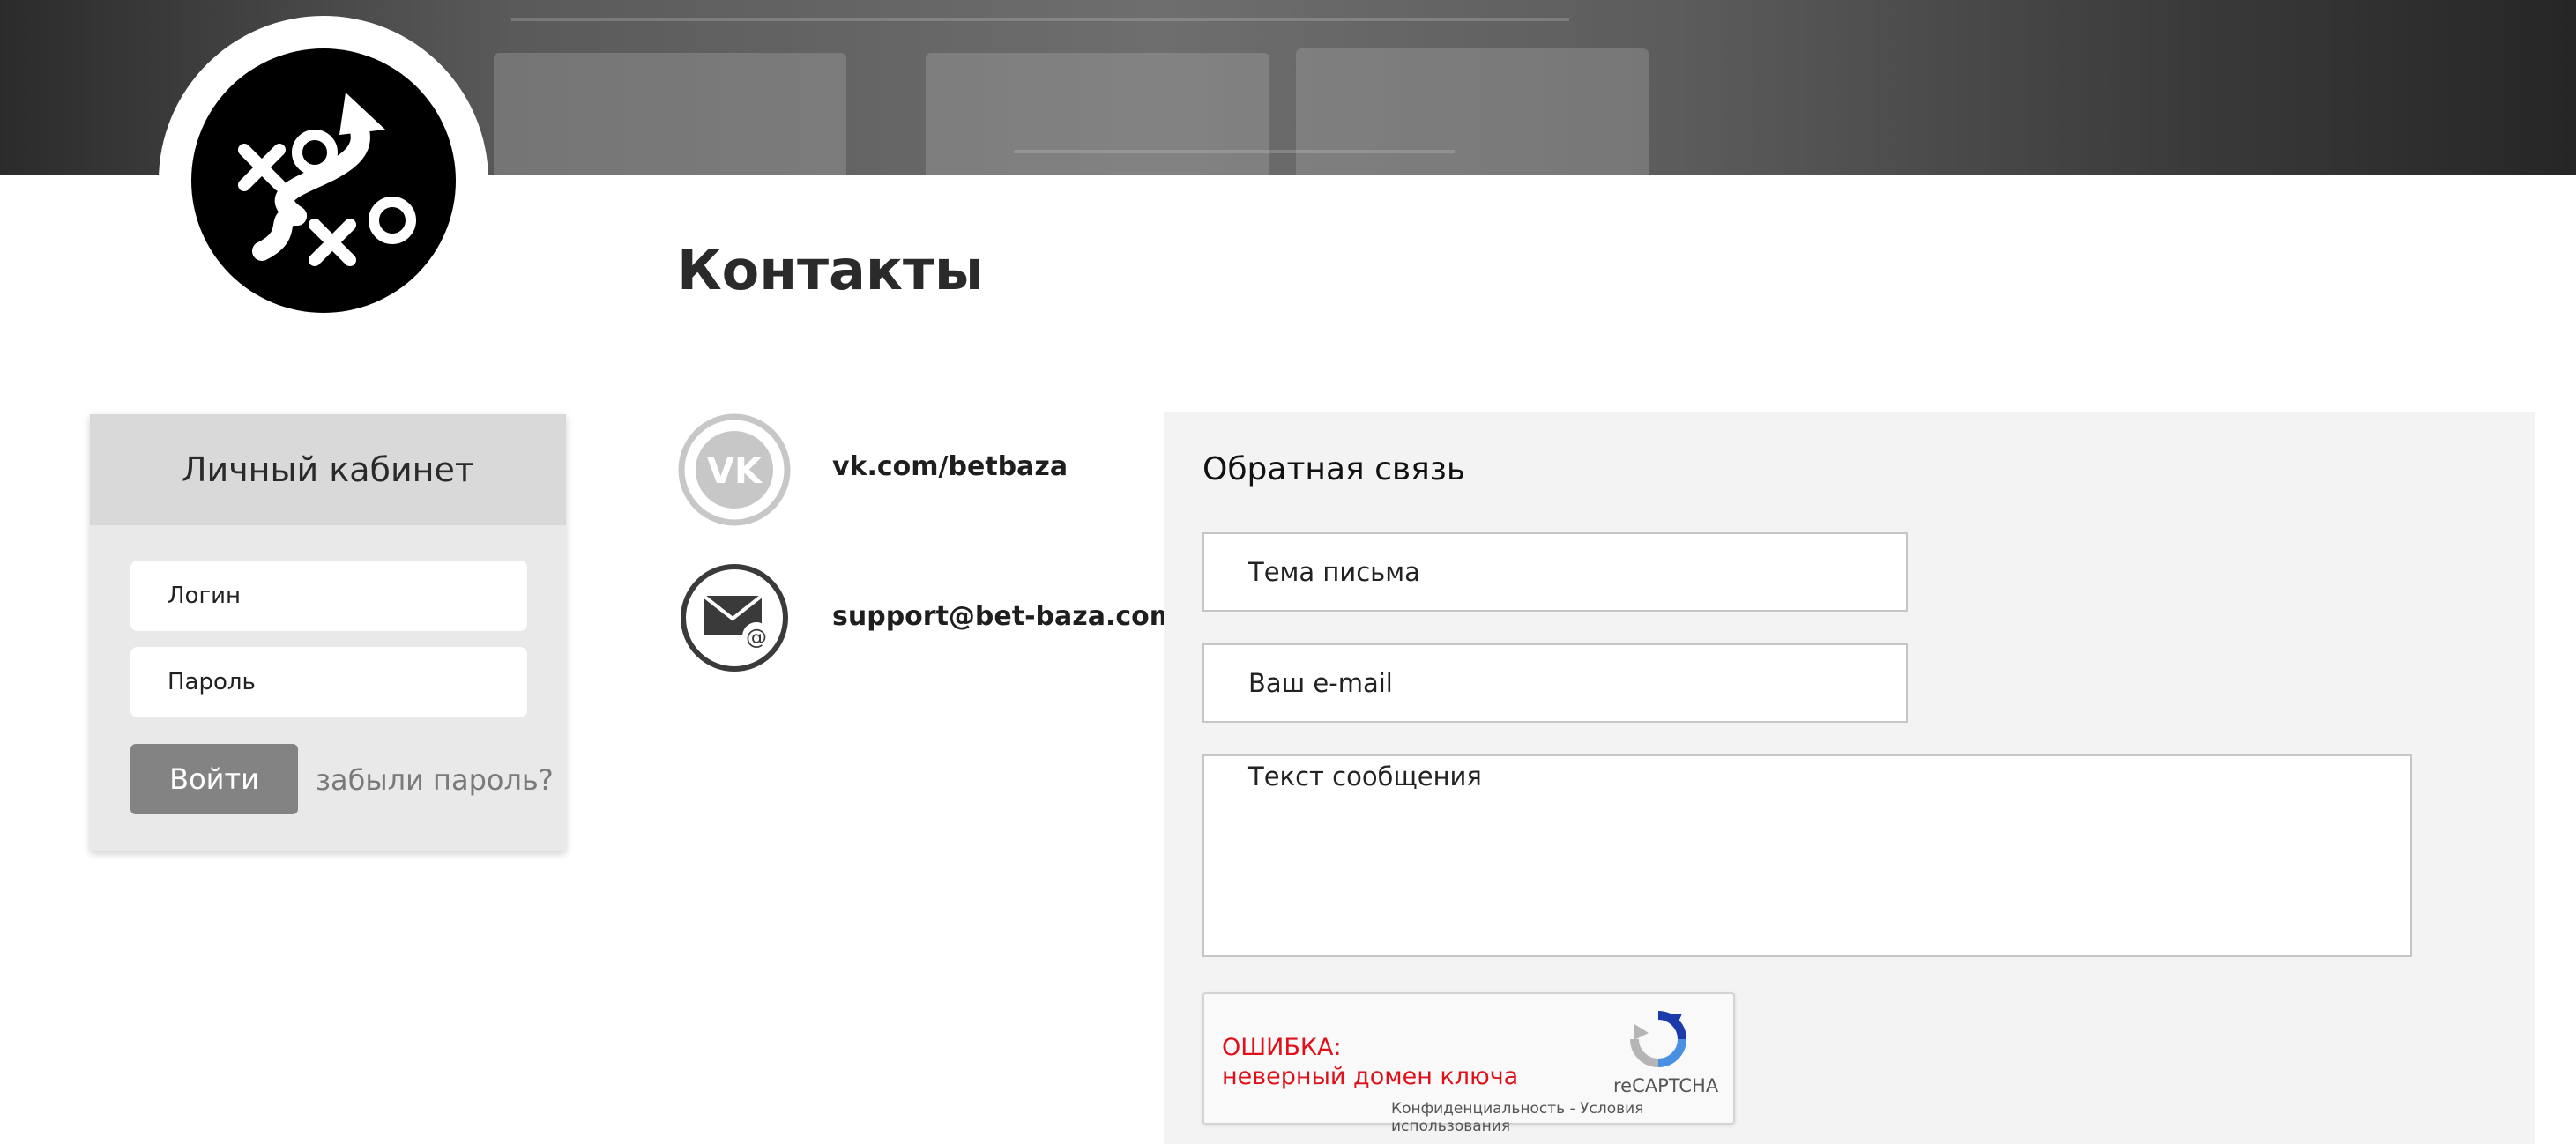 The width and height of the screenshot is (2576, 1144). Describe the element at coordinates (328, 596) in the screenshot. I see `login-input` at that location.